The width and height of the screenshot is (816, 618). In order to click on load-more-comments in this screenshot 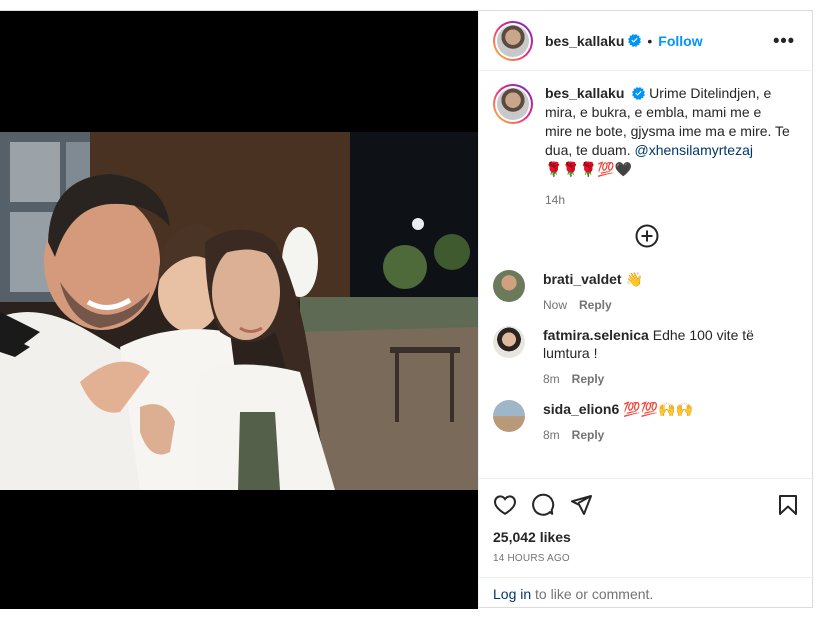, I will do `click(646, 236)`.